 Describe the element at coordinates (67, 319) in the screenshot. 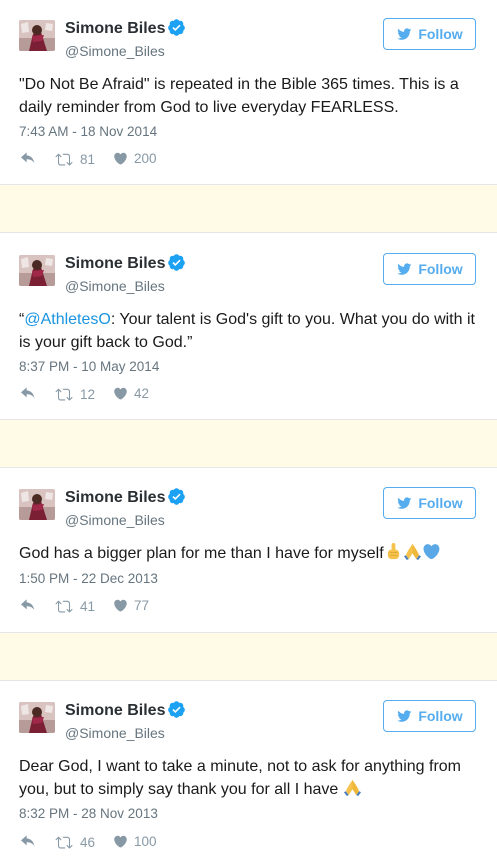

I see `mention-link: @AthletesO` at that location.